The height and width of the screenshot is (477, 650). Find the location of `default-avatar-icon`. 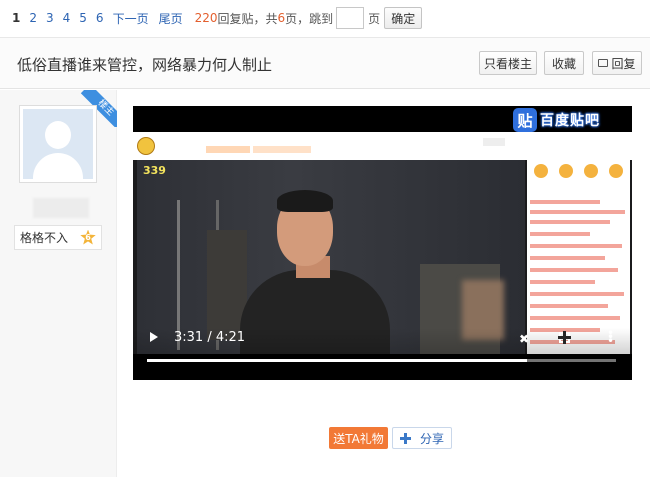

default-avatar-icon is located at coordinates (58, 144).